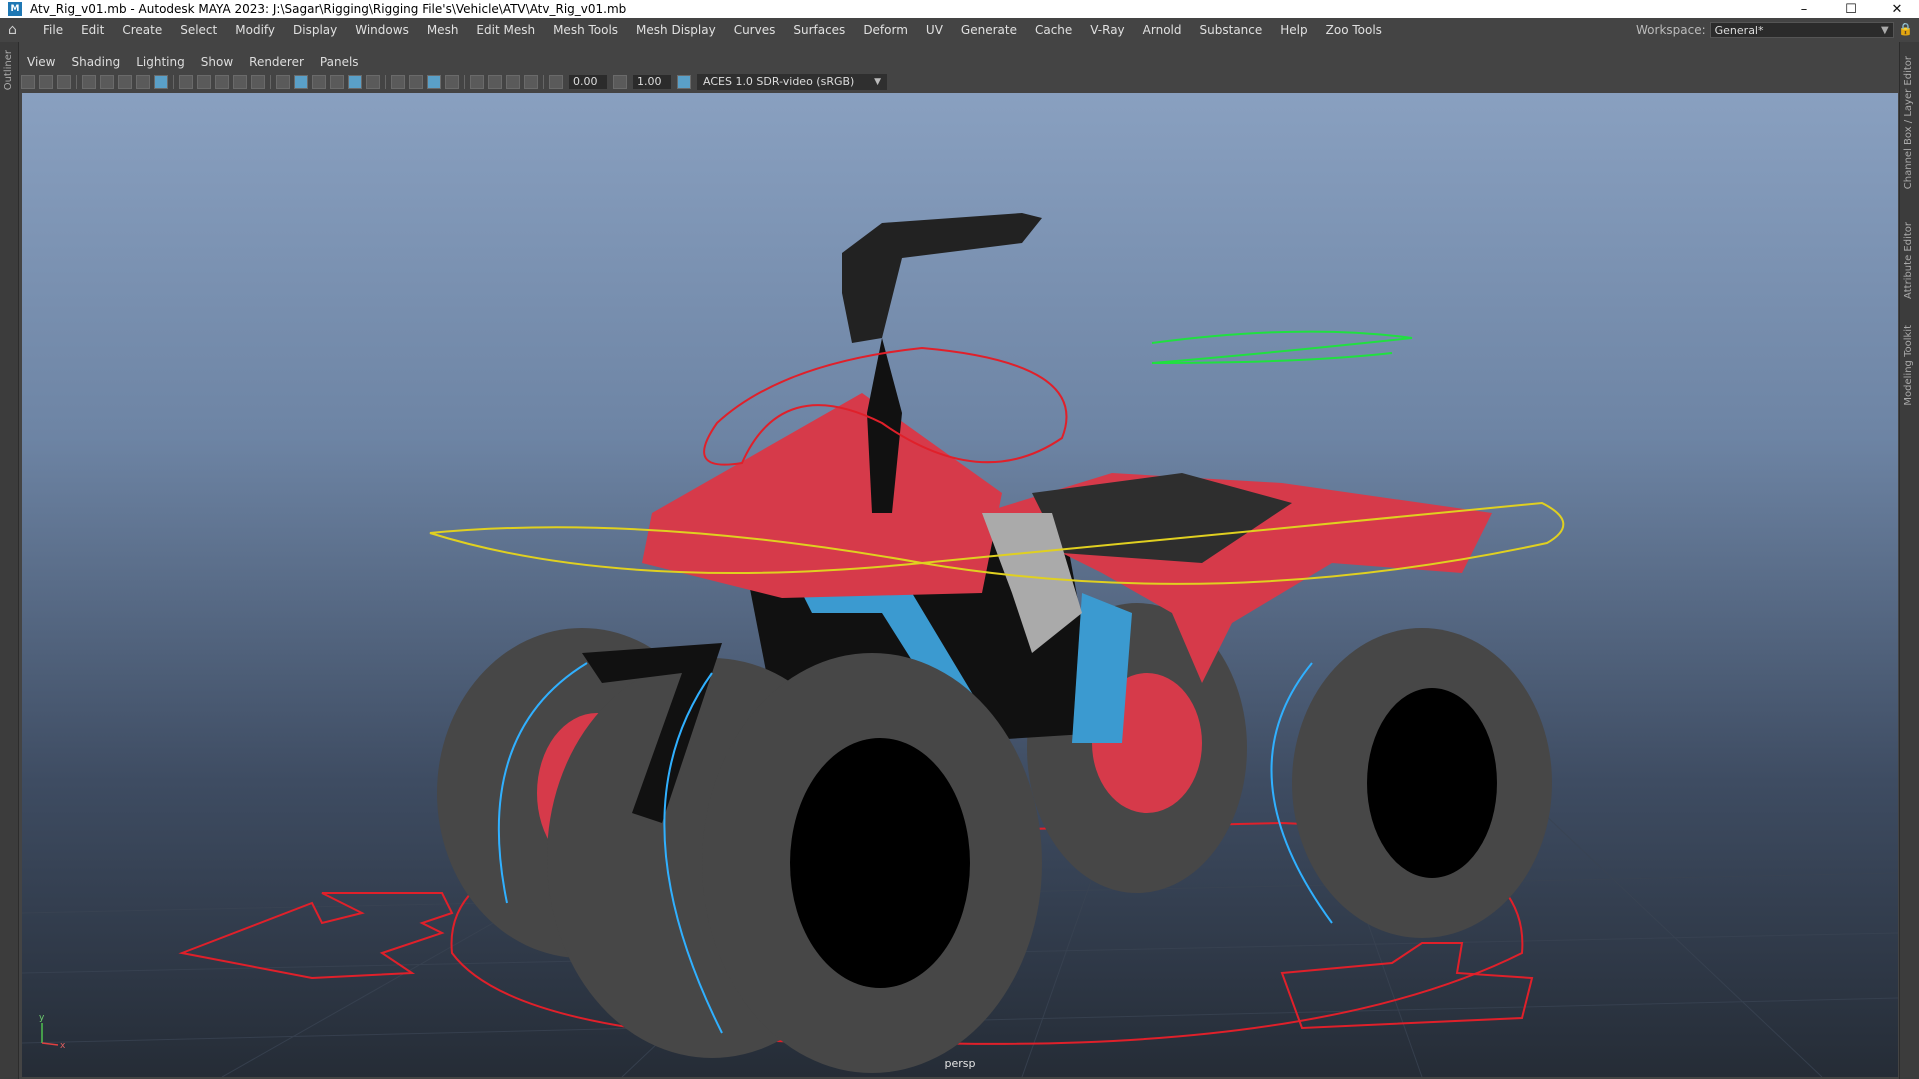 This screenshot has width=1919, height=1079. Describe the element at coordinates (513, 82) in the screenshot. I see `xray-joints-icon` at that location.